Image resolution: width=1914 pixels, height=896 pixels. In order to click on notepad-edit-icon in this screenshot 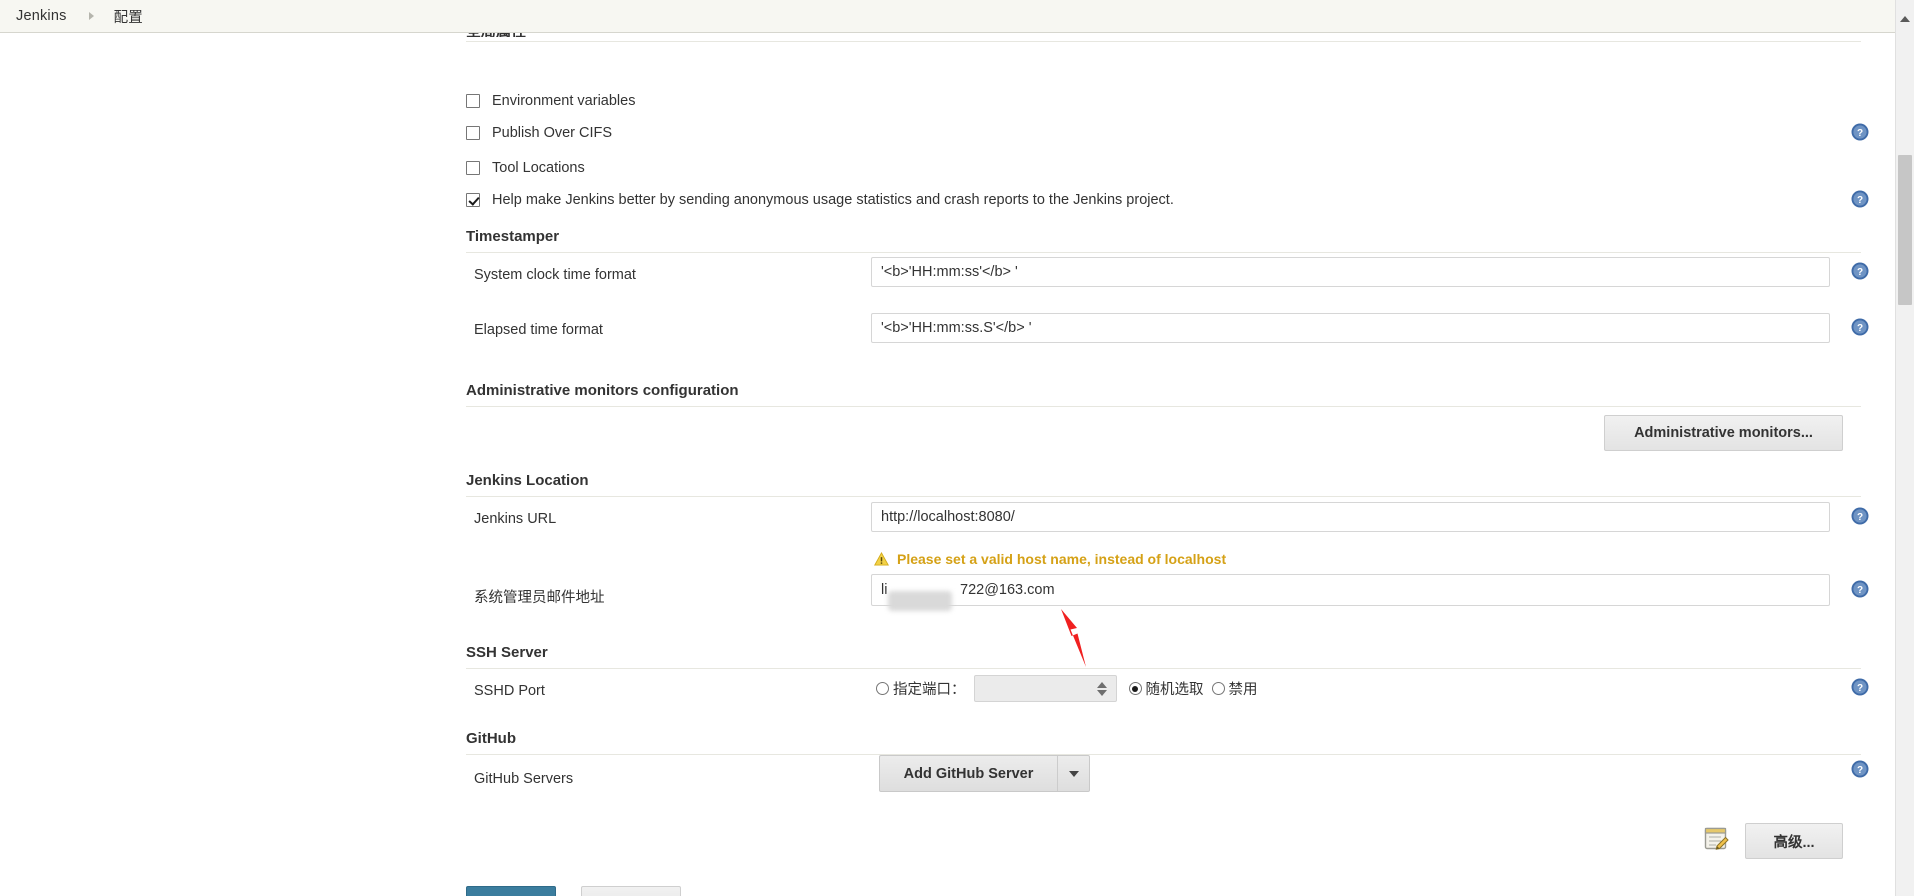, I will do `click(1716, 838)`.